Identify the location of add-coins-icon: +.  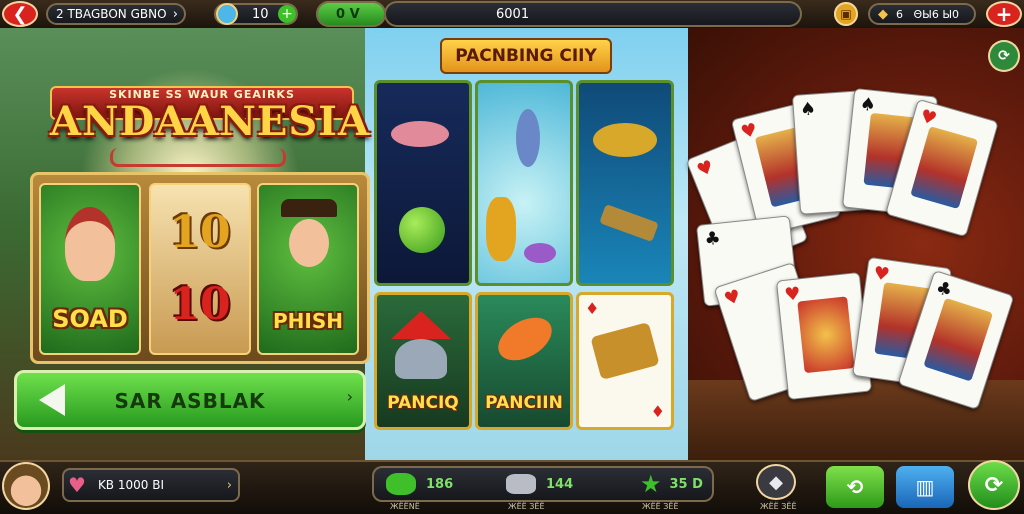
(287, 14).